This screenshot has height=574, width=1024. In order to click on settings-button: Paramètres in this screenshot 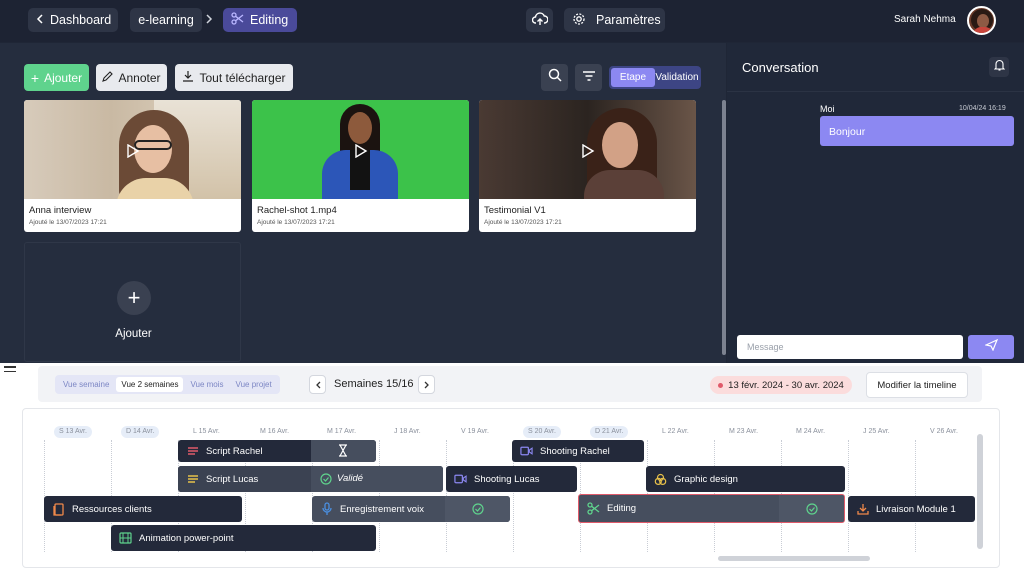, I will do `click(614, 20)`.